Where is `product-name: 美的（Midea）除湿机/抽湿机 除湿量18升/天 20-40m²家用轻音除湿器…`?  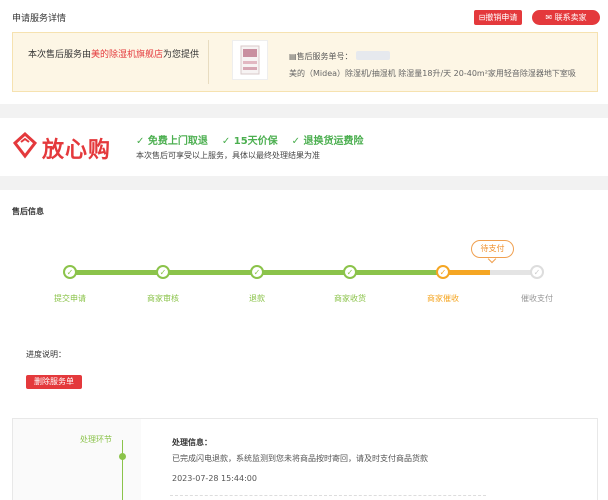
product-name: 美的（Midea）除湿机/抽湿机 除湿量18升/天 20-40m²家用轻音除湿器… is located at coordinates (432, 73).